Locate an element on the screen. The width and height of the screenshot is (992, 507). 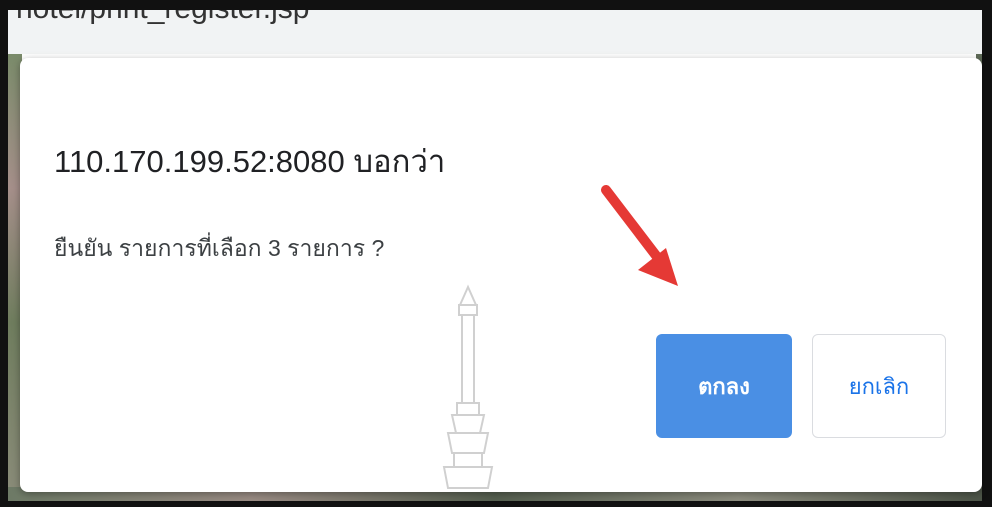
red-arrow-icon is located at coordinates (639, 235).